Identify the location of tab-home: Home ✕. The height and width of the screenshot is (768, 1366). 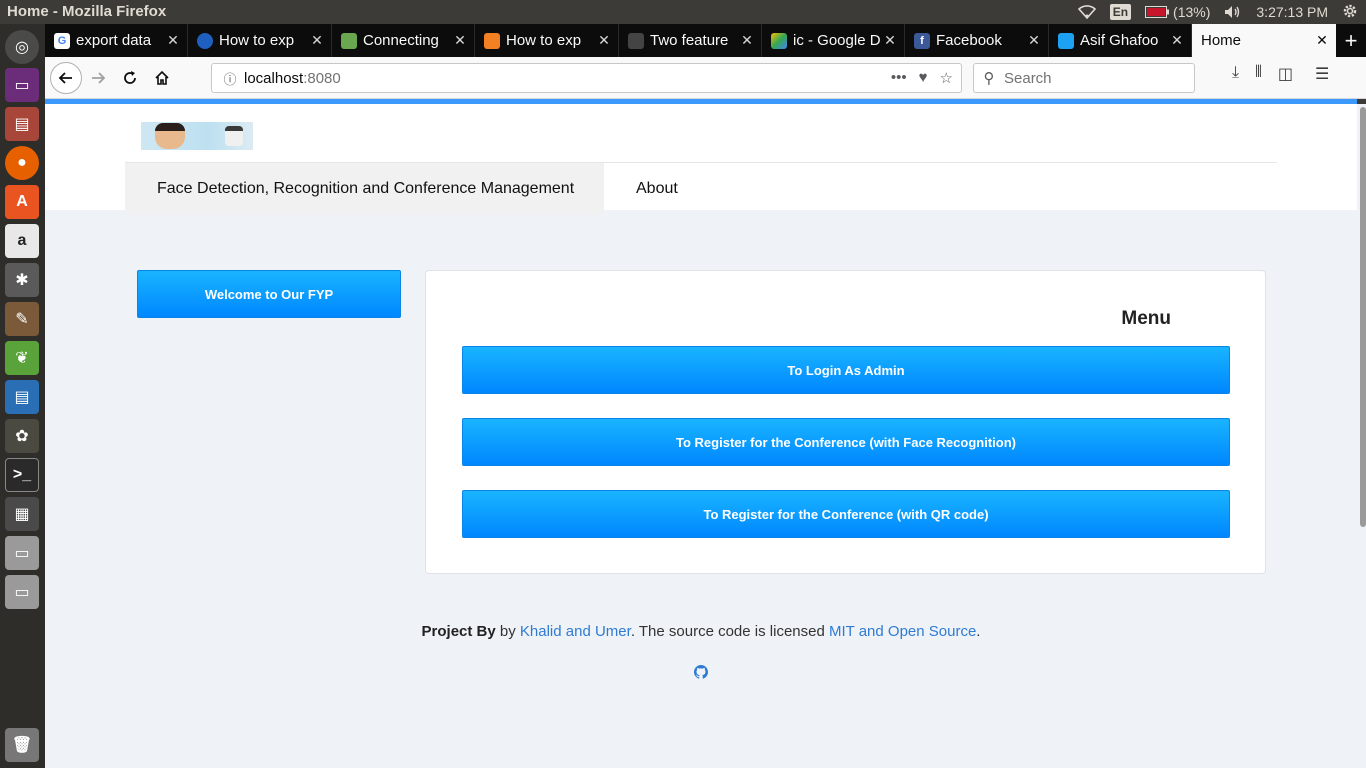
(1264, 40).